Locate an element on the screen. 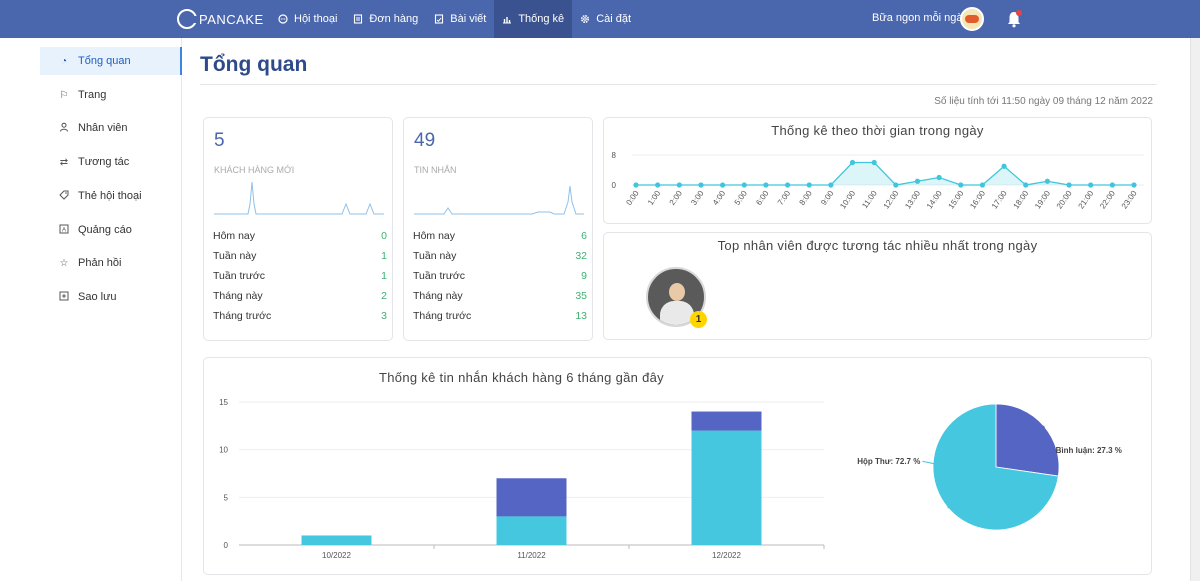 Image resolution: width=1200 pixels, height=581 pixels. nav-posts: Bài viết is located at coordinates (460, 19).